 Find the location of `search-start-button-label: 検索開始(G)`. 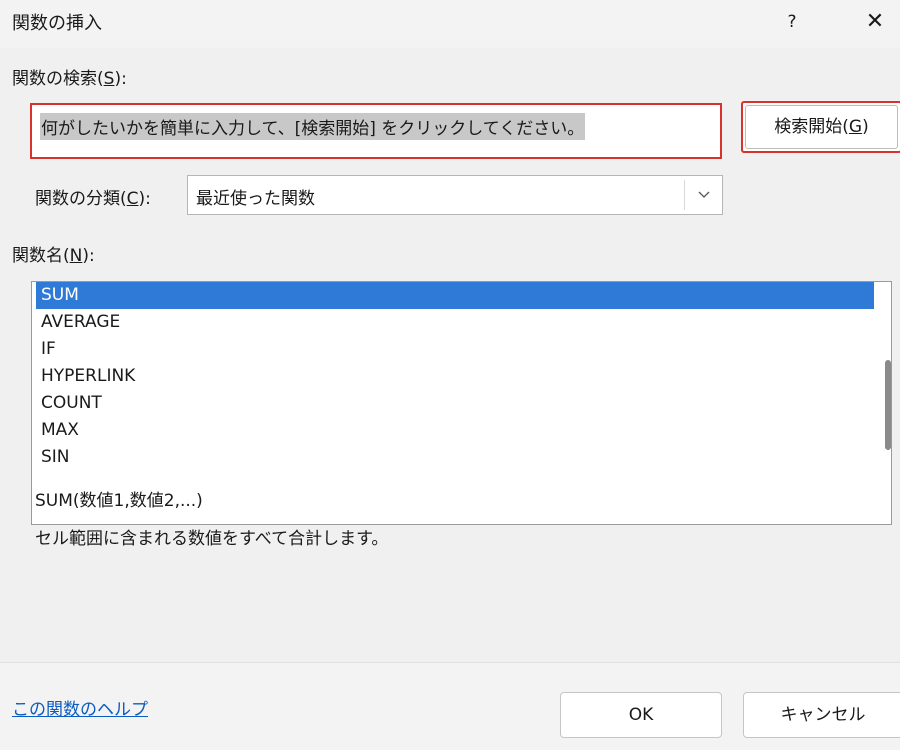

search-start-button-label: 検索開始(G) is located at coordinates (821, 127).